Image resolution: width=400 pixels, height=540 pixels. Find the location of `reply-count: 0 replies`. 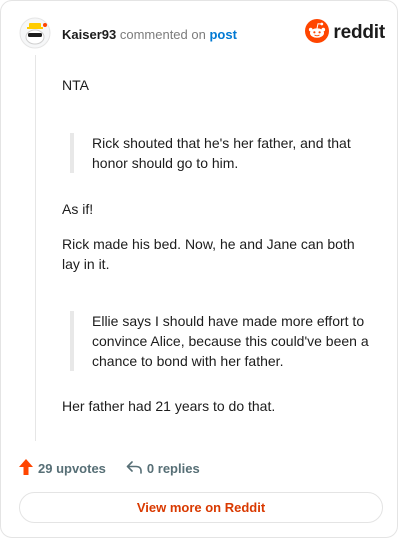

reply-count: 0 replies is located at coordinates (173, 468).